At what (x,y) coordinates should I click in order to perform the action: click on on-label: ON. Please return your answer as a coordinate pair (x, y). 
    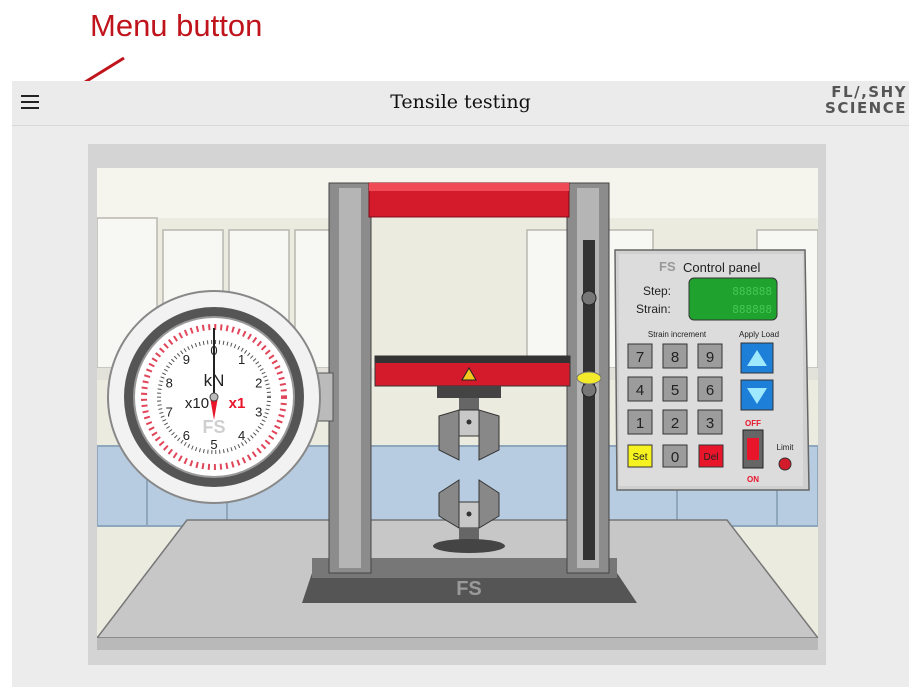
    Looking at the image, I should click on (753, 479).